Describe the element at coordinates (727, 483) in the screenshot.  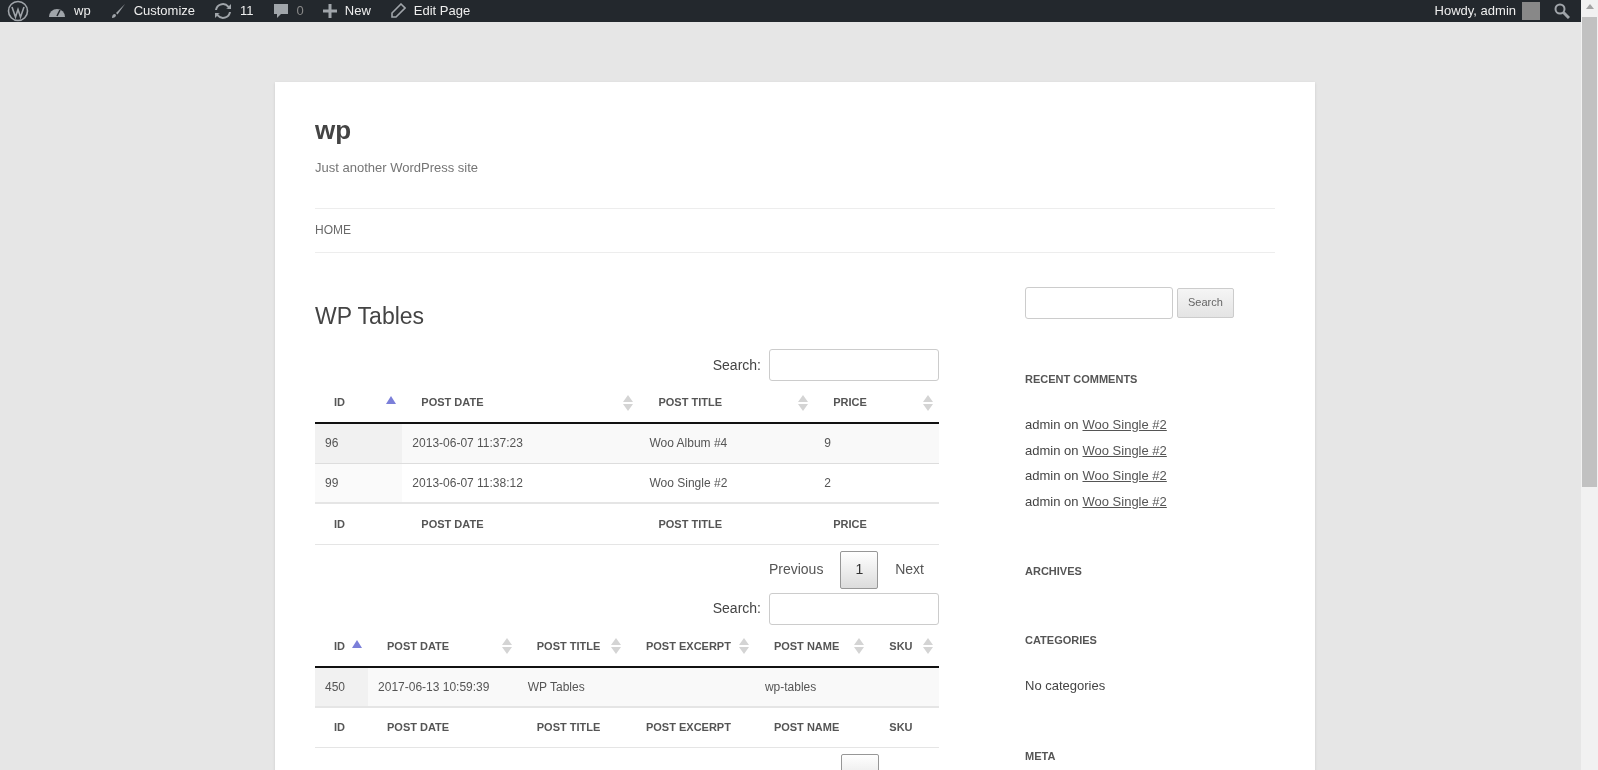
I see `table-cell: Woo Single #2` at that location.